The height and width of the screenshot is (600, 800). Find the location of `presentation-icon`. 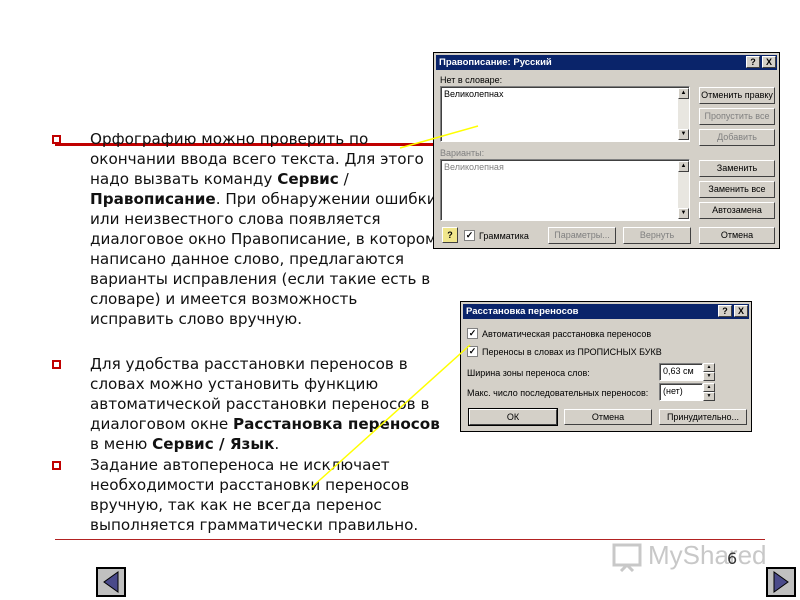

presentation-icon is located at coordinates (627, 557).